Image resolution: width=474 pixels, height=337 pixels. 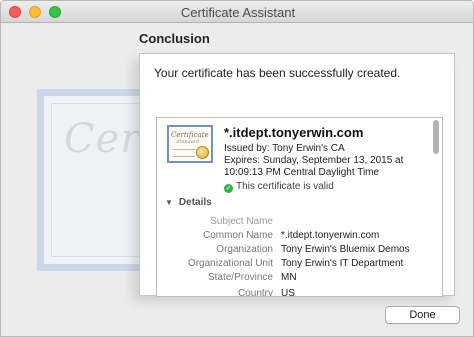 I want to click on validity-text: This certificate is valid, so click(x=285, y=186).